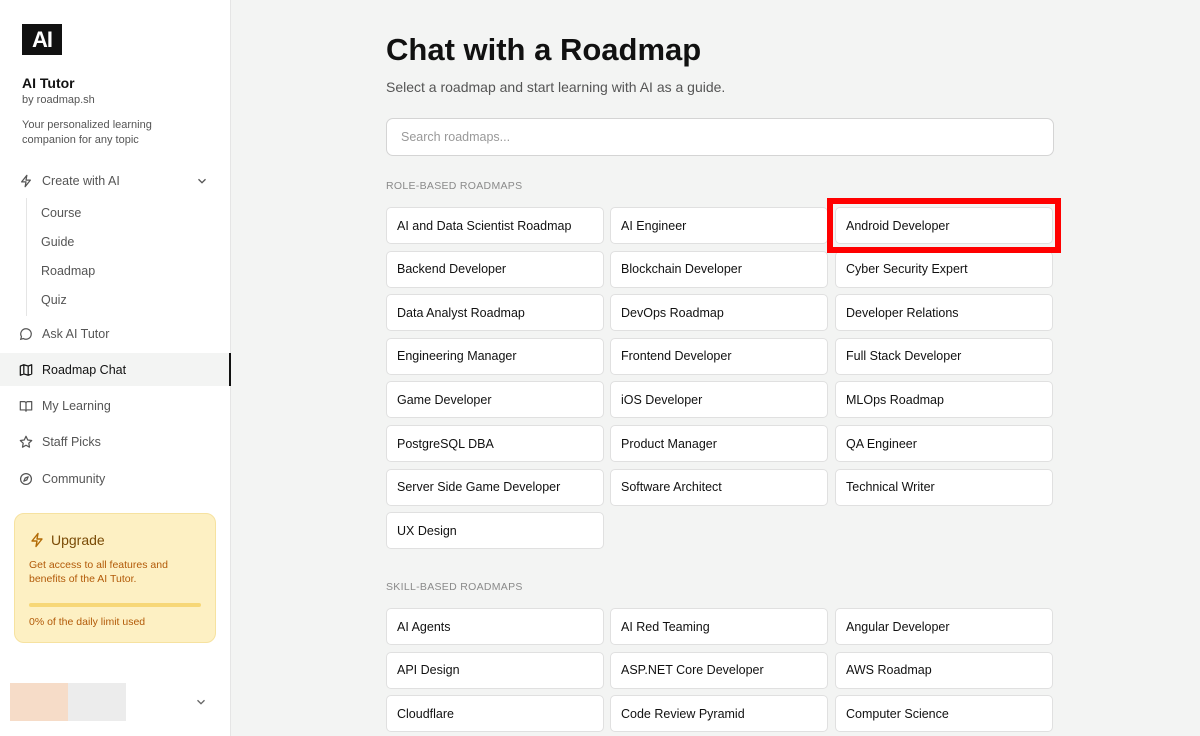 This screenshot has height=736, width=1200. I want to click on search-input, so click(720, 137).